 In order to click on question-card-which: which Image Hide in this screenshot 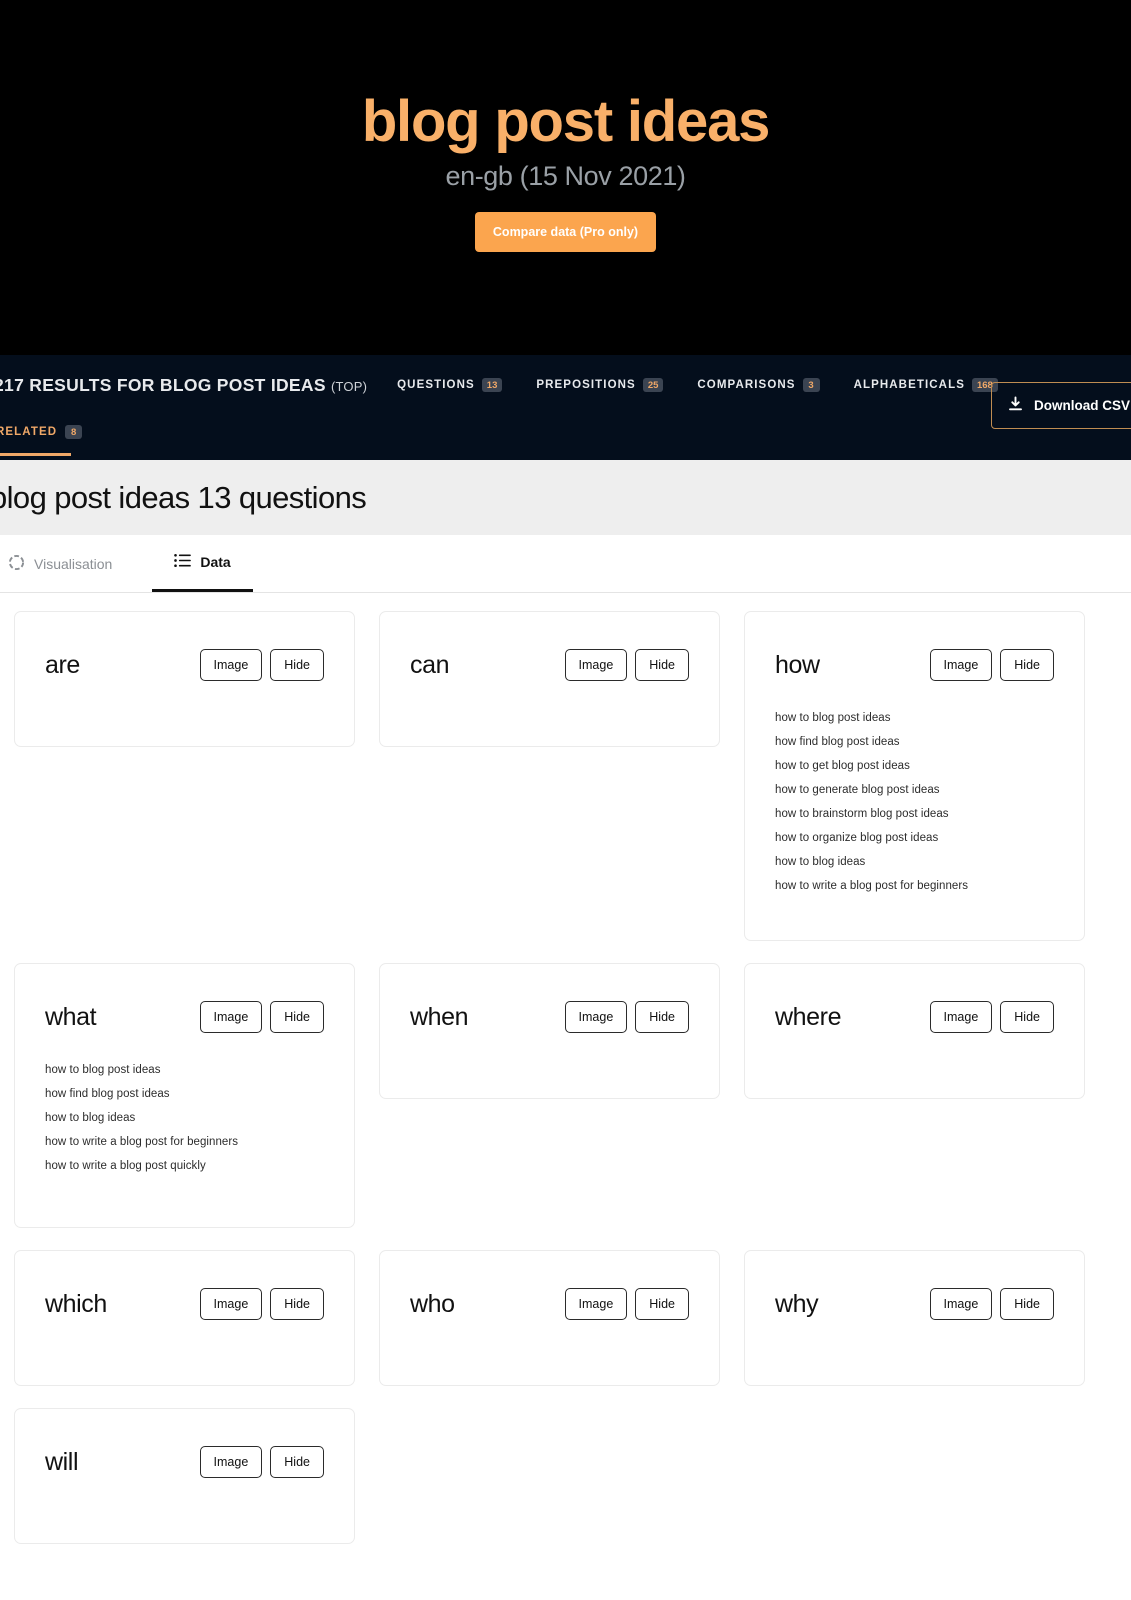, I will do `click(184, 1318)`.